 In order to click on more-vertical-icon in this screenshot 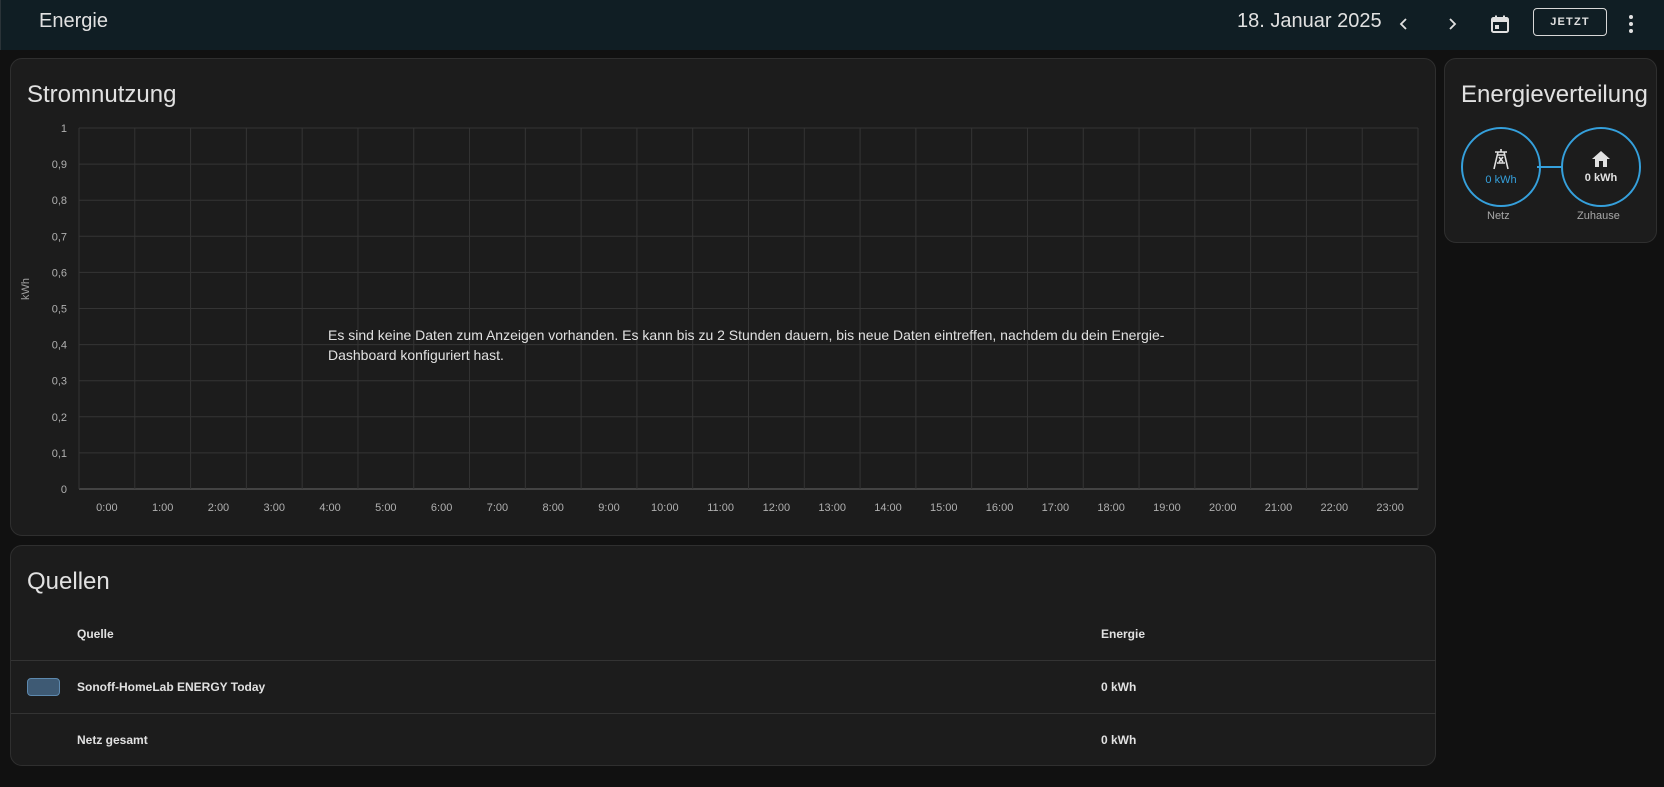, I will do `click(1631, 24)`.